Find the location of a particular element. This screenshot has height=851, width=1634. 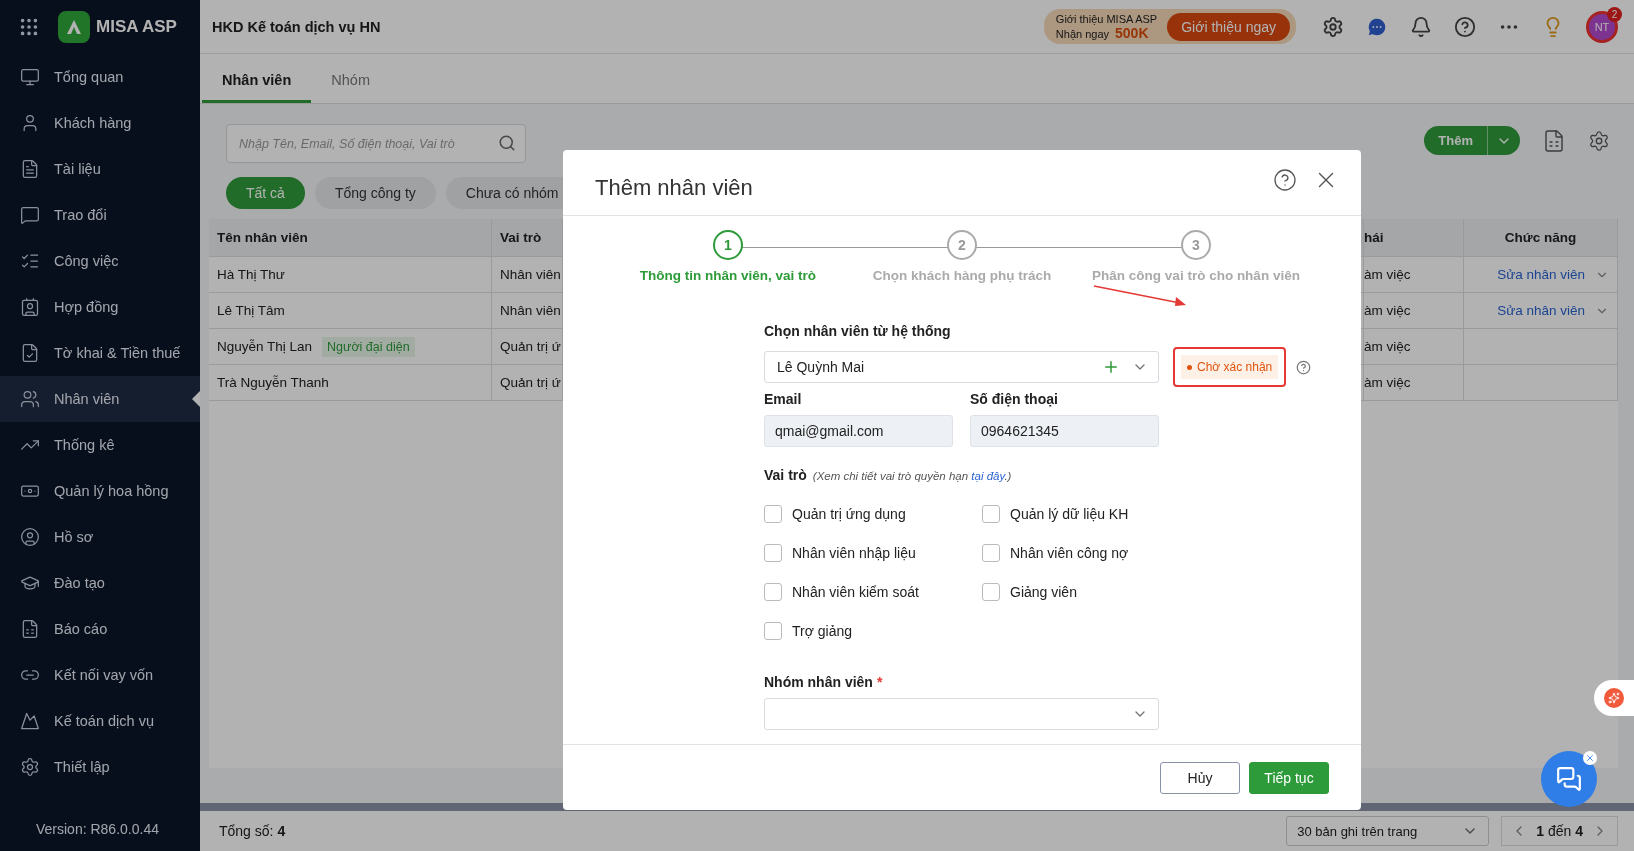

filter-chip: Tổng công ty is located at coordinates (375, 193).